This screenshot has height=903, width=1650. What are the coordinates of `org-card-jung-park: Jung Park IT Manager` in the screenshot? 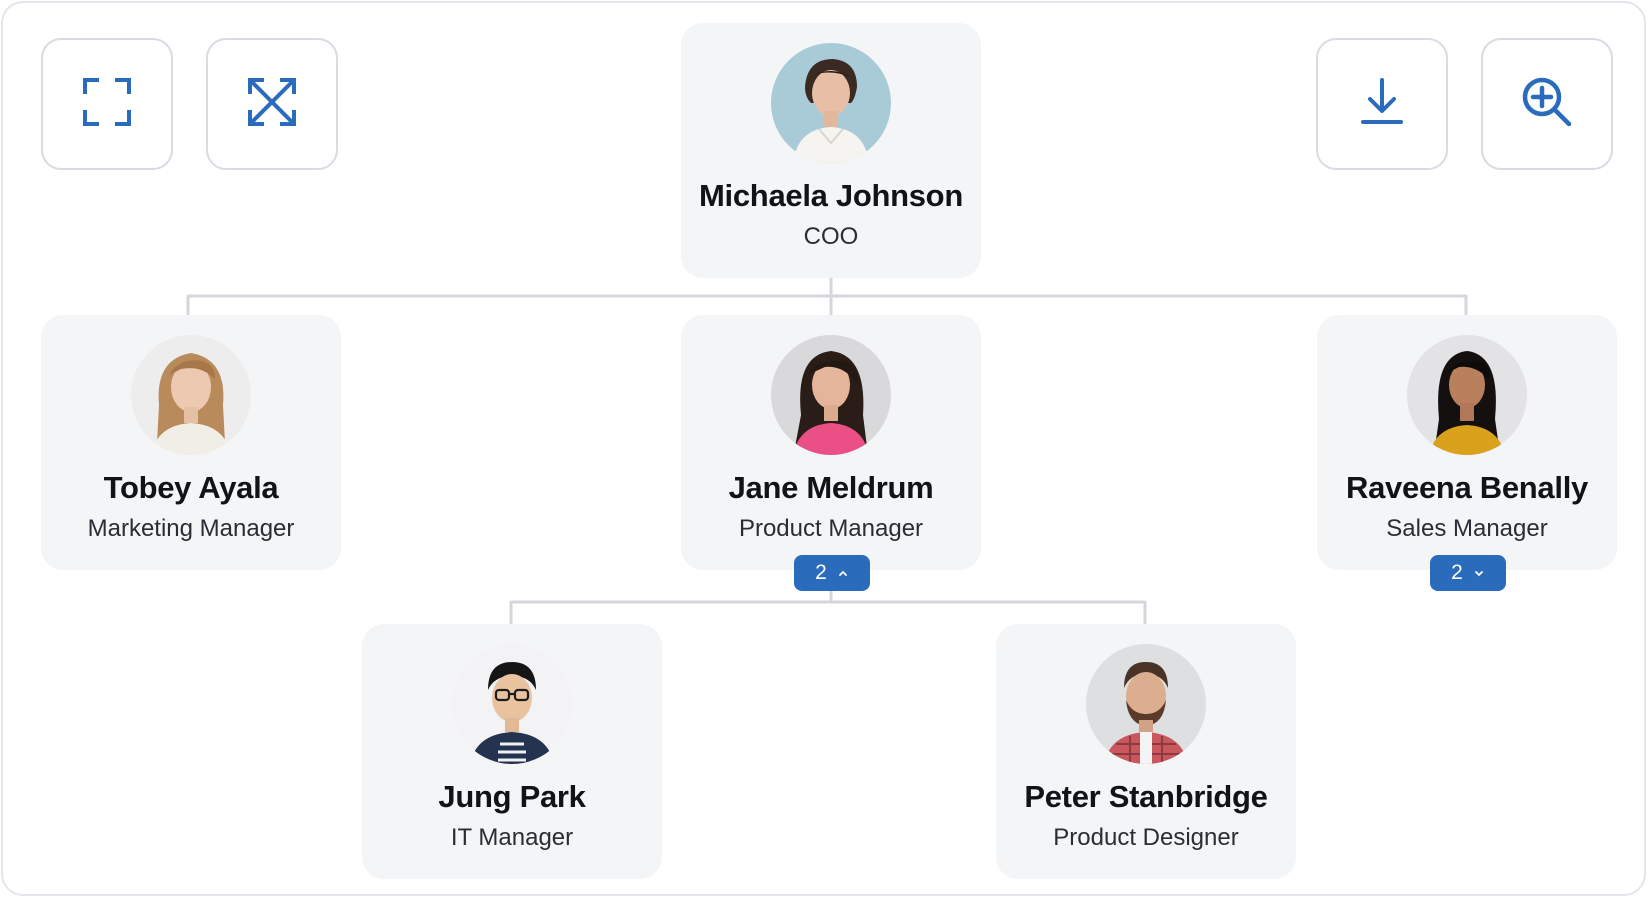 It's located at (512, 751).